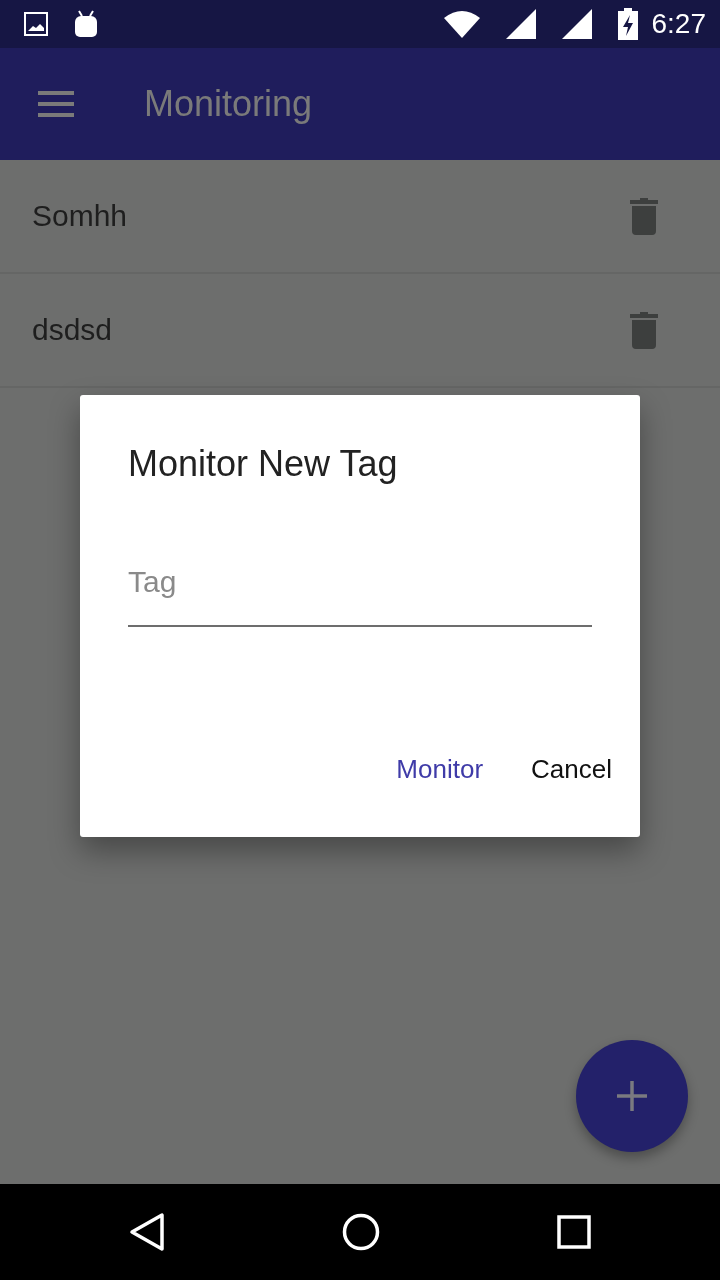  Describe the element at coordinates (86, 24) in the screenshot. I see `android-icon` at that location.